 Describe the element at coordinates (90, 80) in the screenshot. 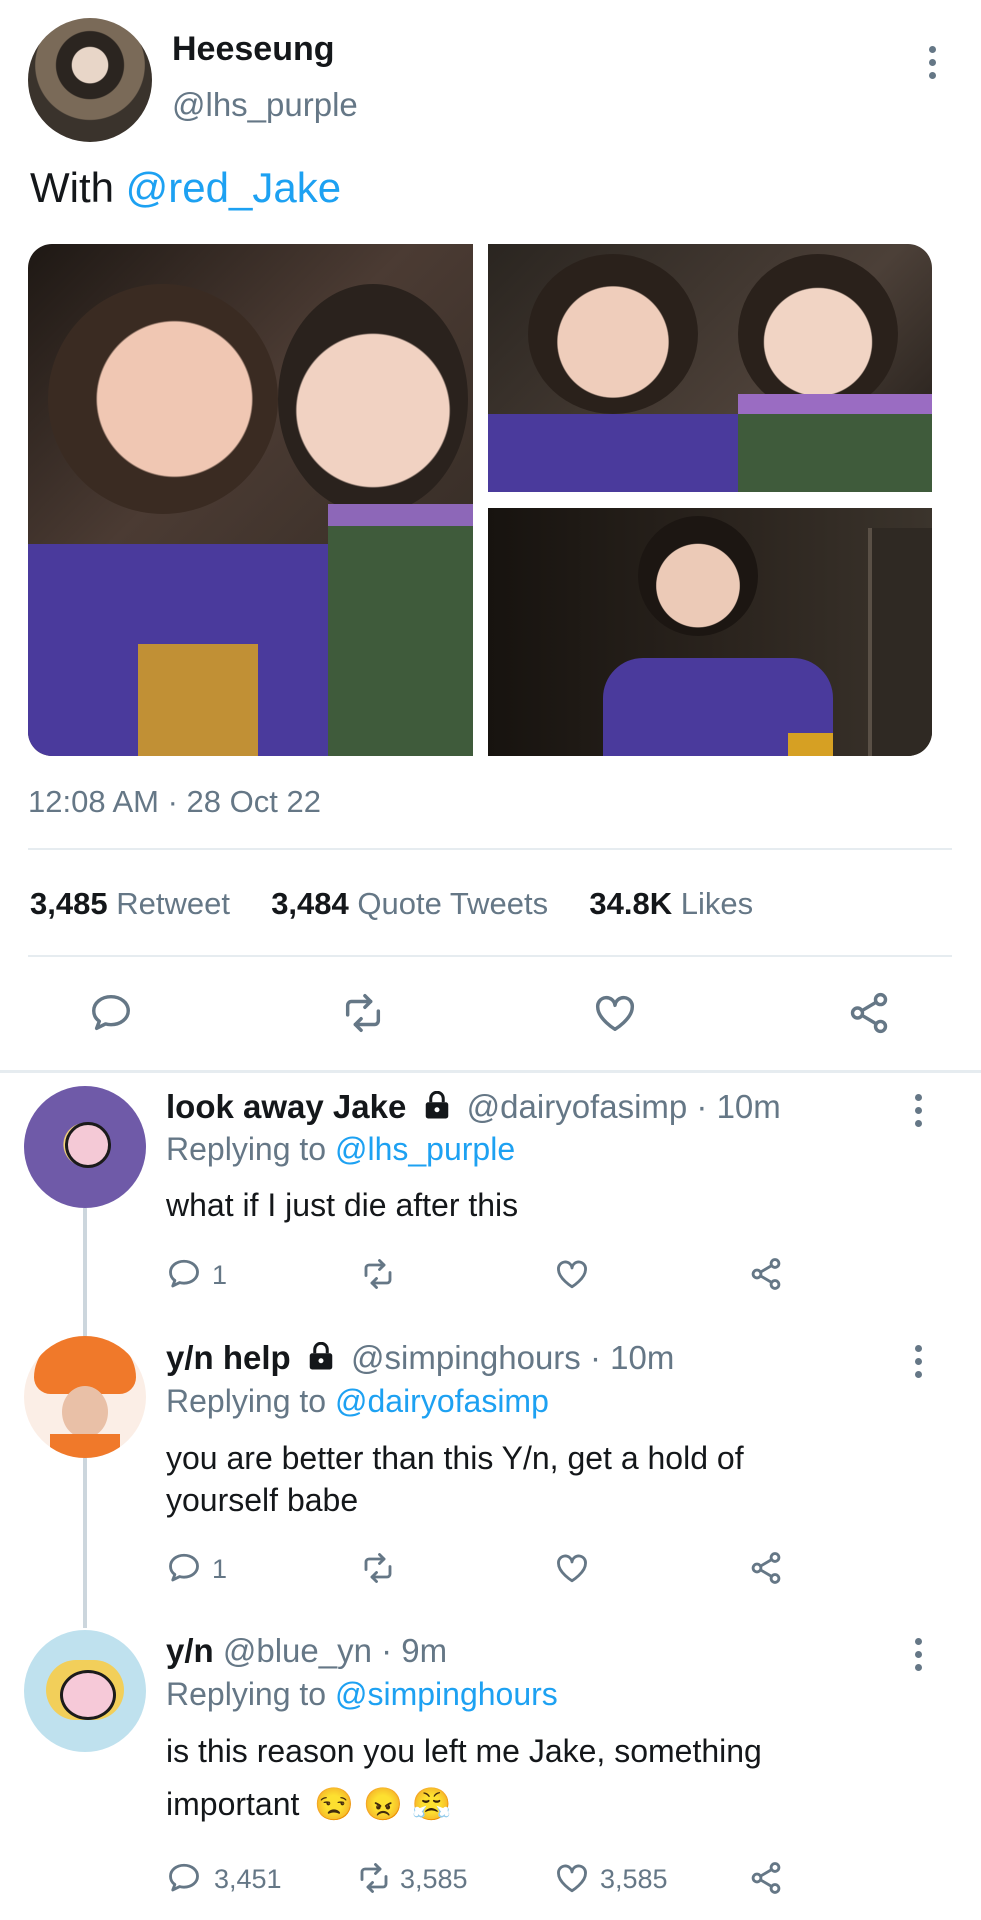

I see `author-avatar` at that location.